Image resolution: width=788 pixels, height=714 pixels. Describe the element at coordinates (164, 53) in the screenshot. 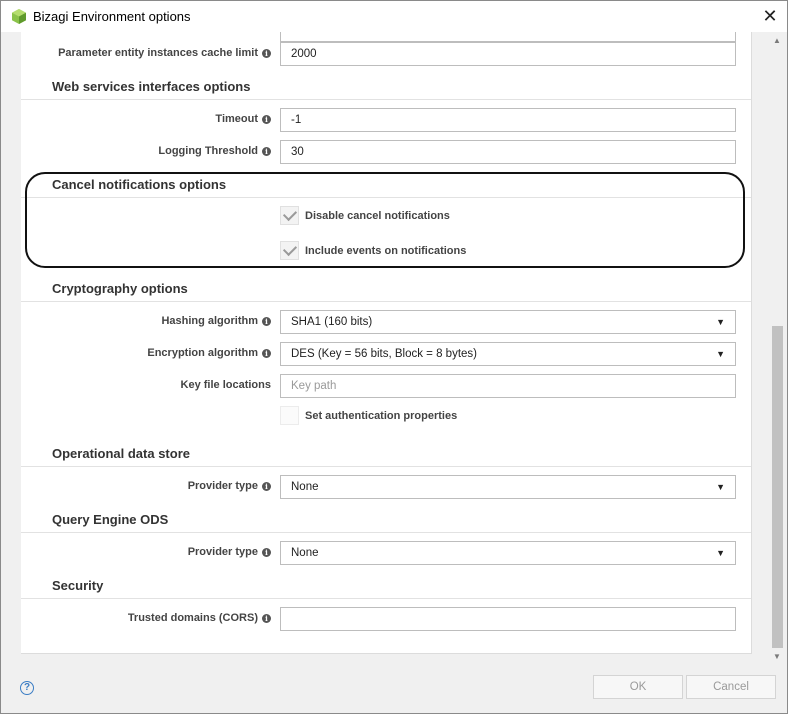

I see `cache-limit-label: Parameter entity instances cache limit i` at that location.